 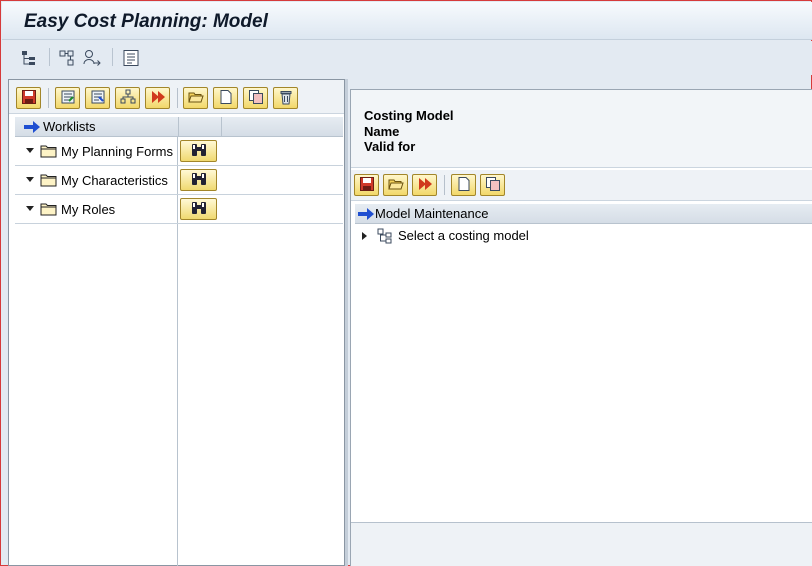 What do you see at coordinates (382, 131) in the screenshot?
I see `name-label: Name` at bounding box center [382, 131].